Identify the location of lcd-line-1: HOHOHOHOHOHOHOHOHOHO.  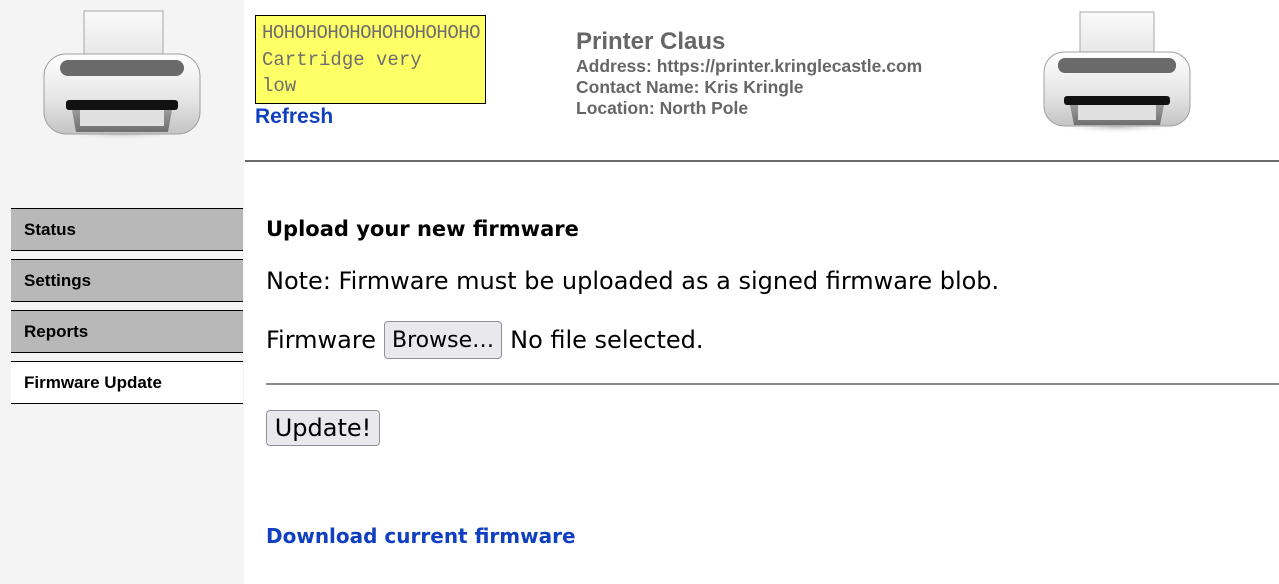
(371, 33).